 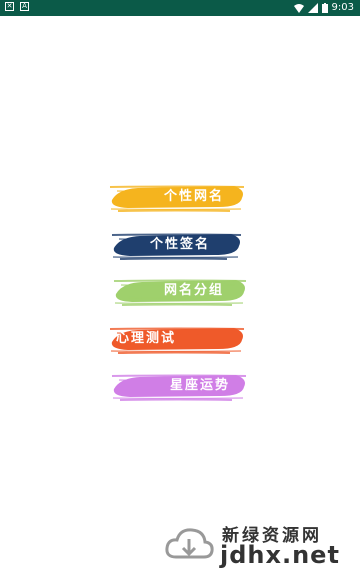 What do you see at coordinates (180, 8) in the screenshot?
I see `status-bar: ✕ A 9:03` at bounding box center [180, 8].